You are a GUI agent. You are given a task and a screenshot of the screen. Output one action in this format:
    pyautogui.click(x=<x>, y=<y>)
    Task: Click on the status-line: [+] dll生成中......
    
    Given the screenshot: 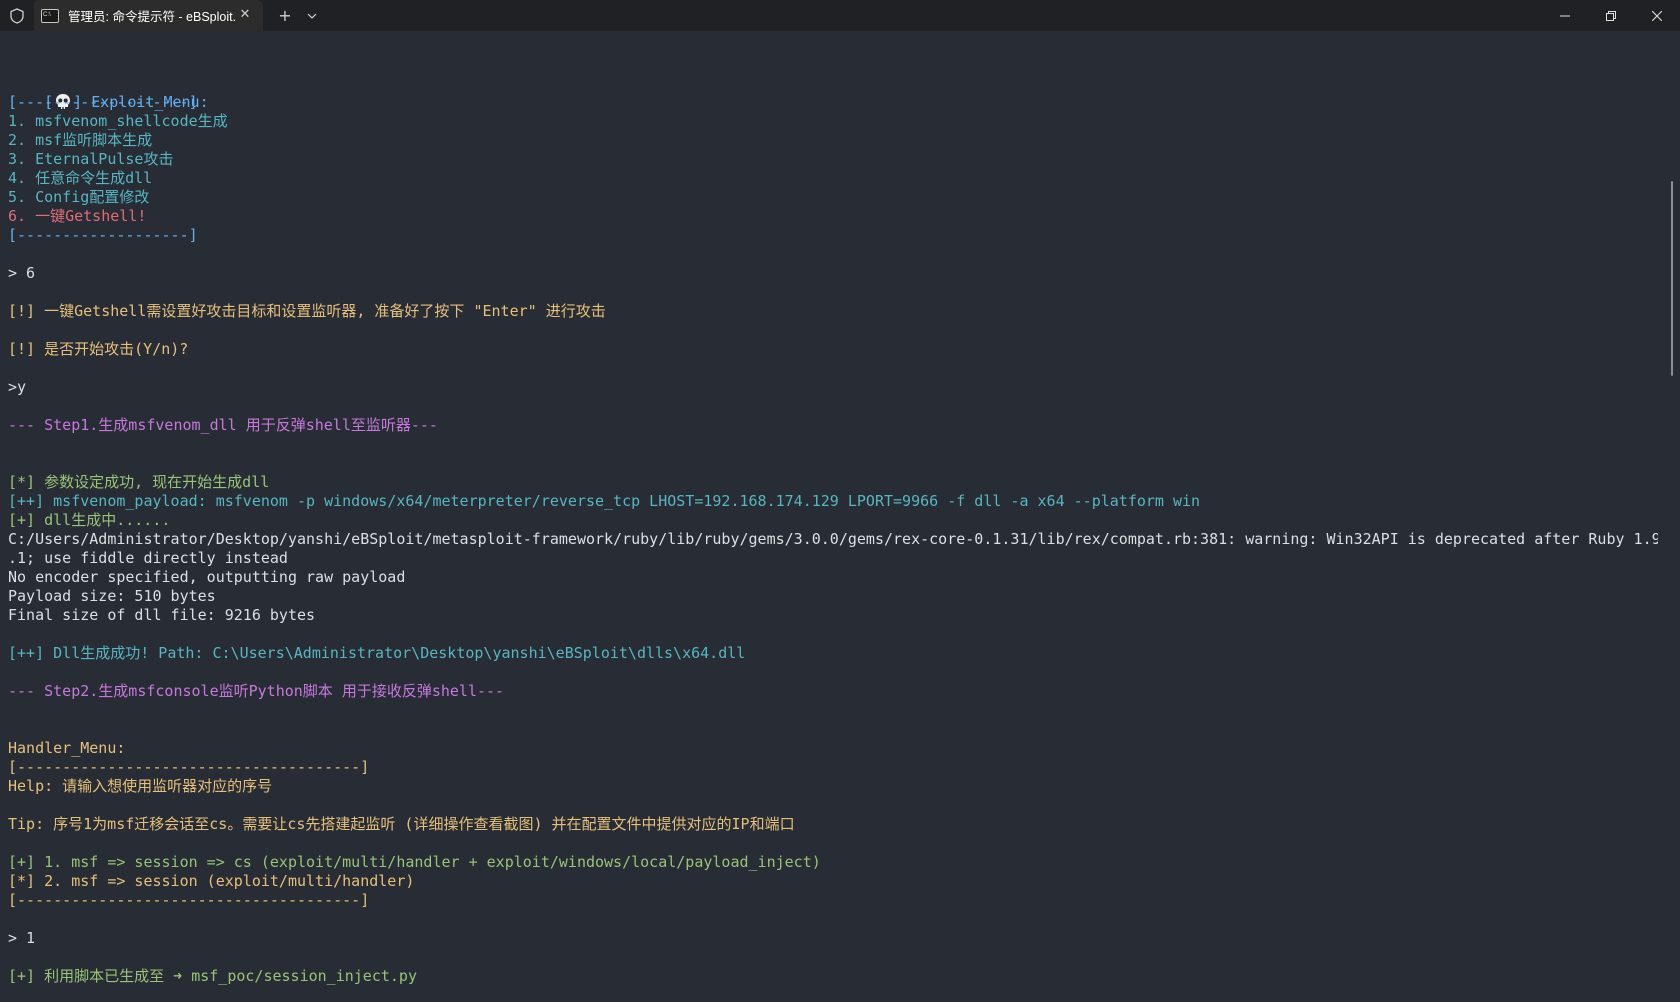 What is the action you would take?
    pyautogui.click(x=89, y=520)
    